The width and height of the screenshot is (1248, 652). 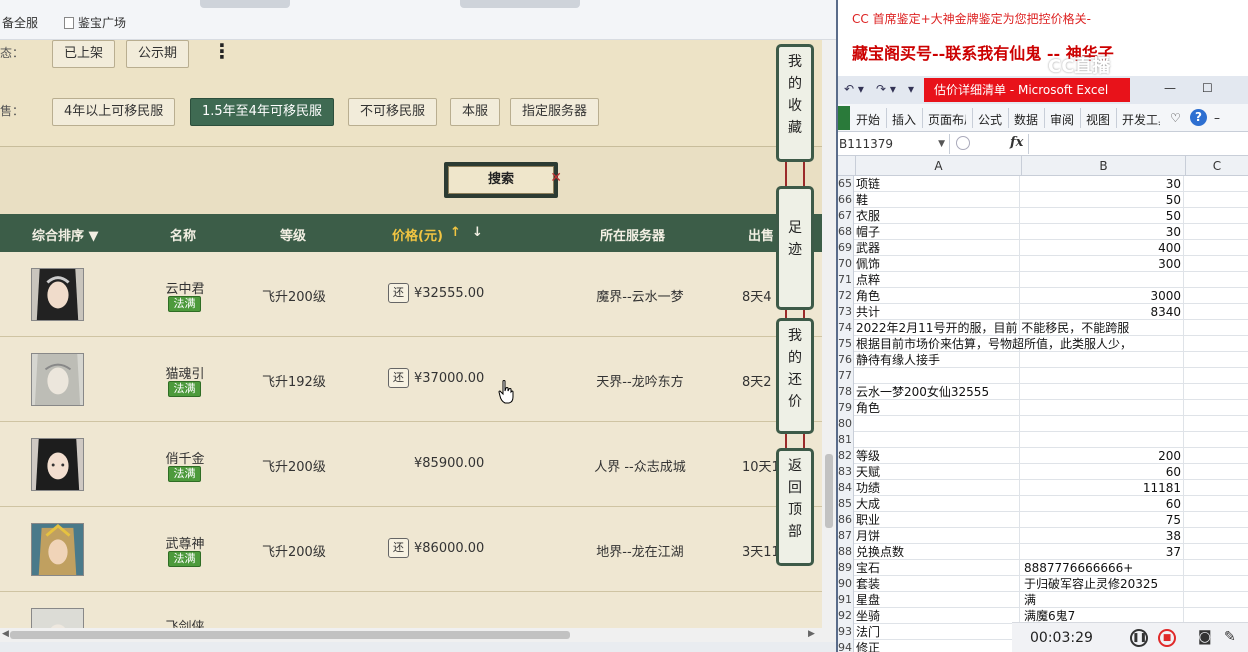 I want to click on cell-a: 职业, so click(x=938, y=520).